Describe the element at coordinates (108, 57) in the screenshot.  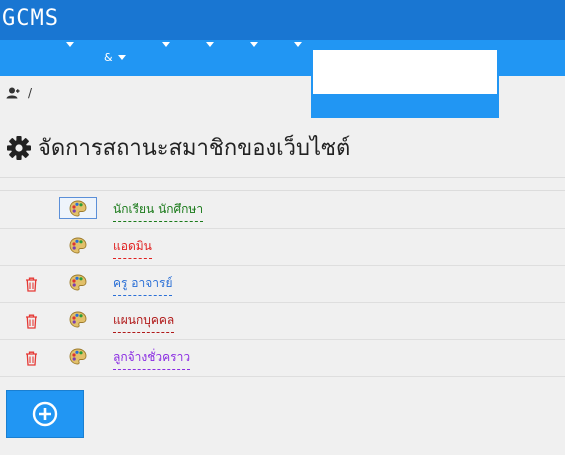
I see `nav-menu-2-label: &` at that location.